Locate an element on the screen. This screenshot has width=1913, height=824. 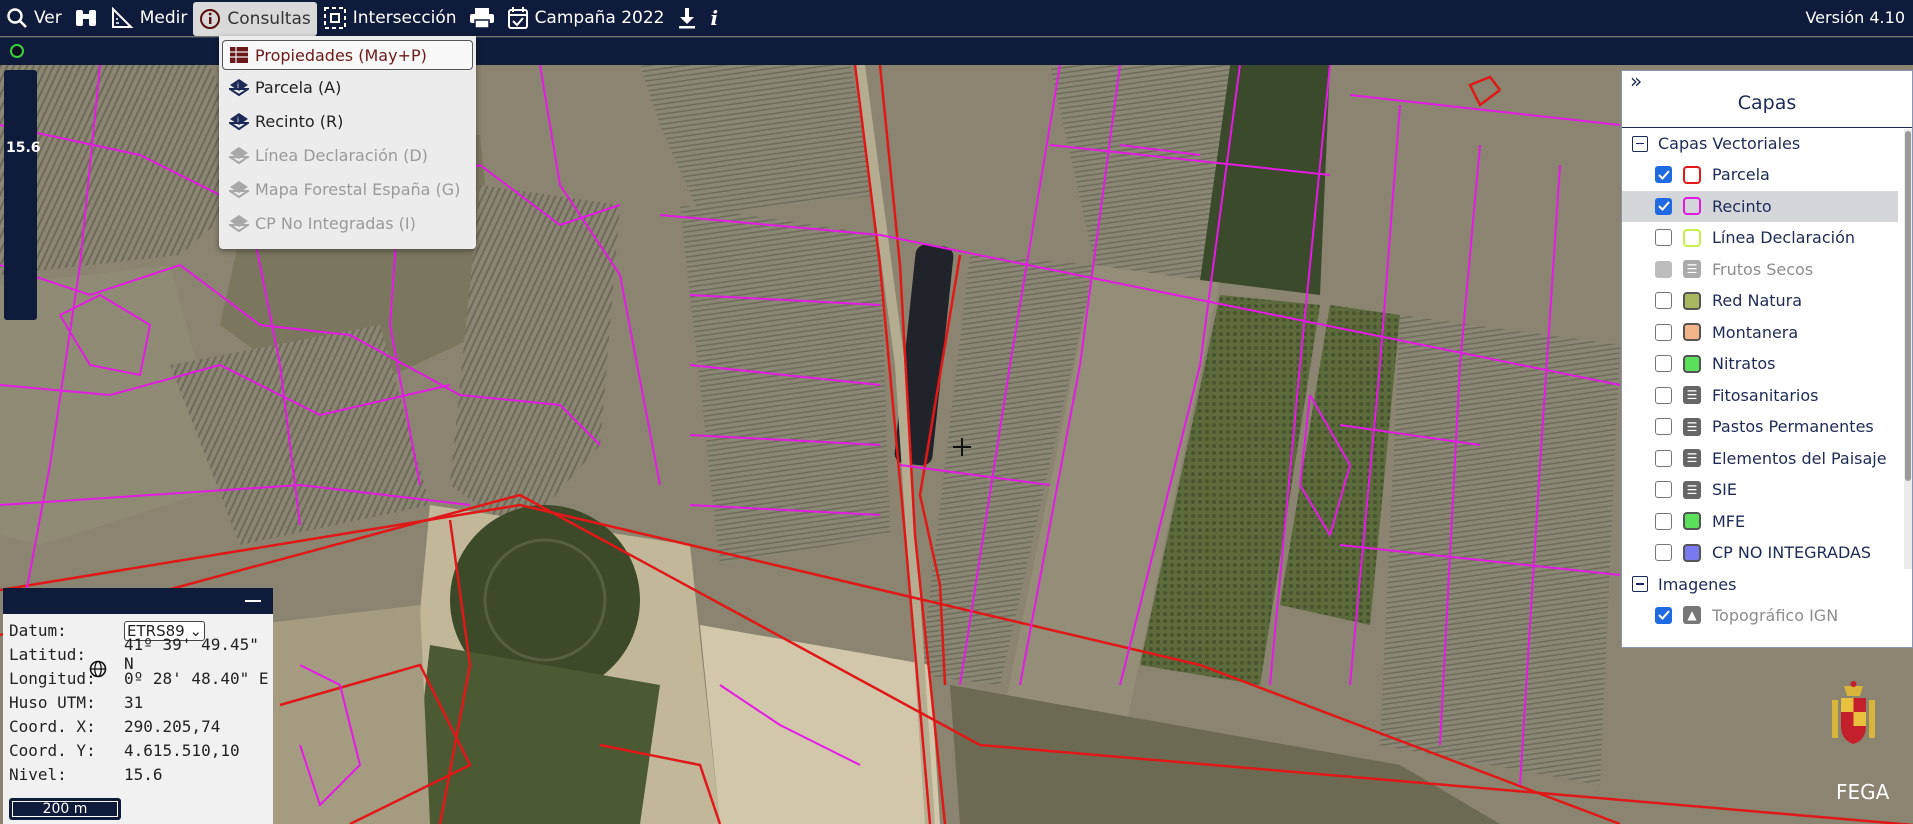
layer-row-elementos-paisaje: ☰ Elementos del Paisaje is located at coordinates (1767, 459).